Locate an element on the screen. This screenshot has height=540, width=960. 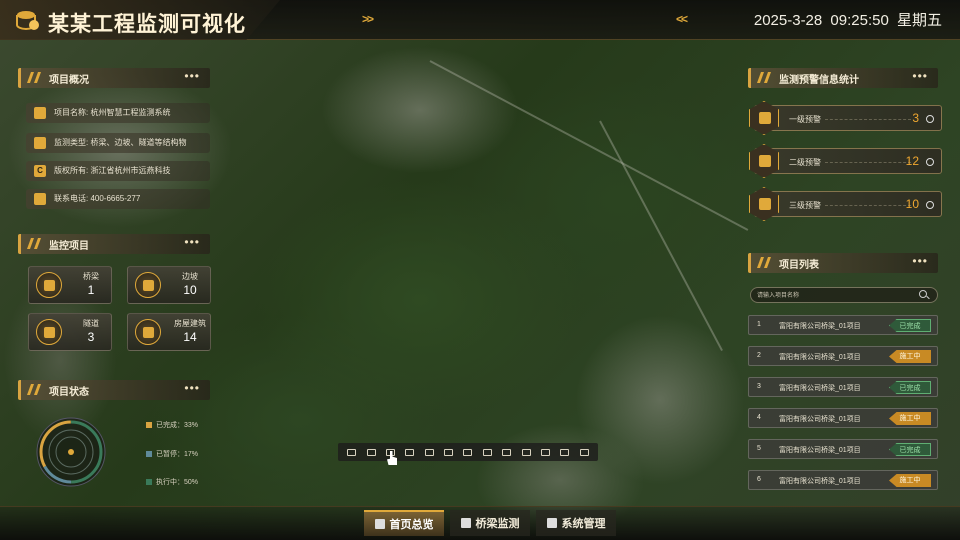
monitor-card-slope: 边坡 10 is located at coordinates (169, 285).